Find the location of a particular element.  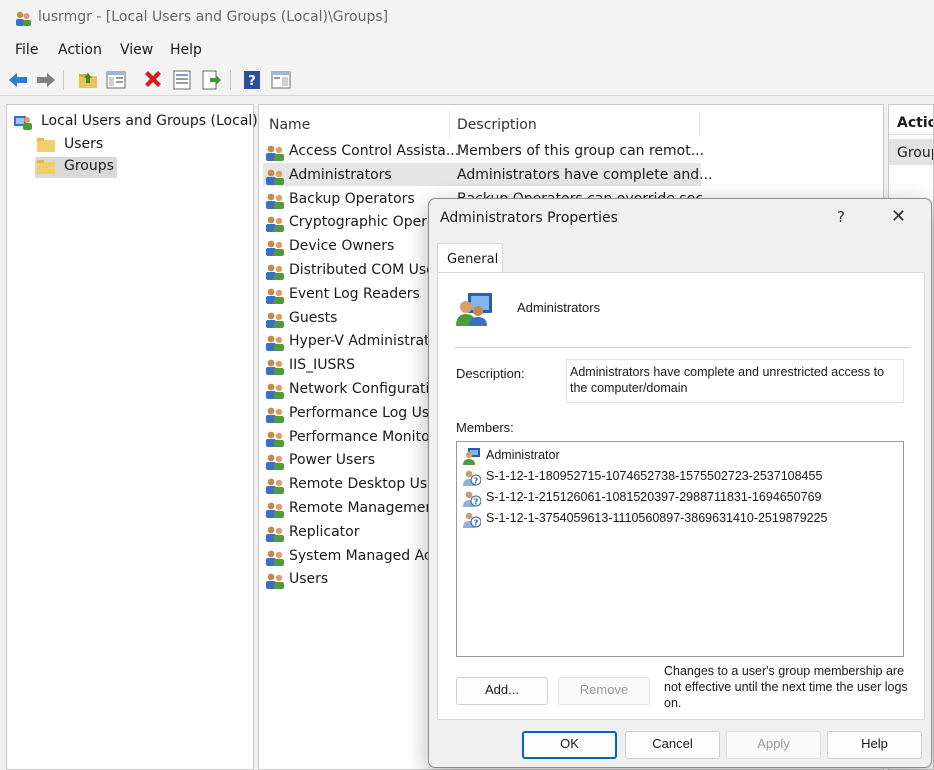

help-button: Help is located at coordinates (874, 745).